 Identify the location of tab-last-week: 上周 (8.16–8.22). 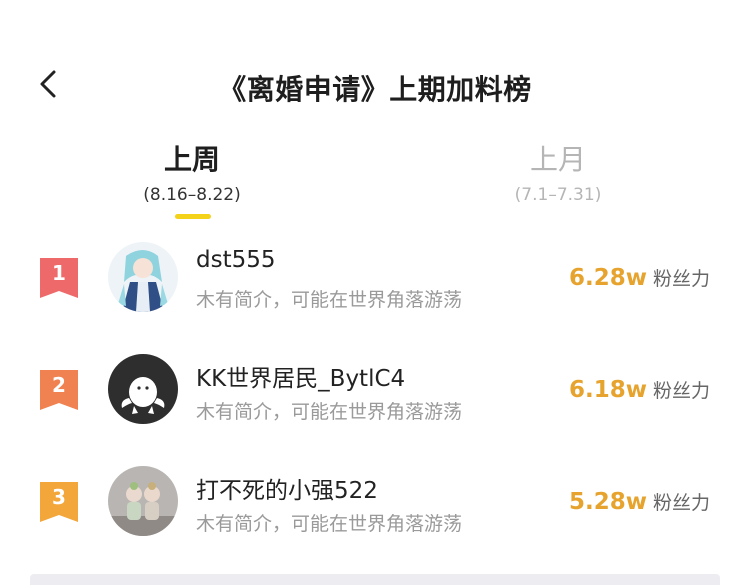
(192, 174).